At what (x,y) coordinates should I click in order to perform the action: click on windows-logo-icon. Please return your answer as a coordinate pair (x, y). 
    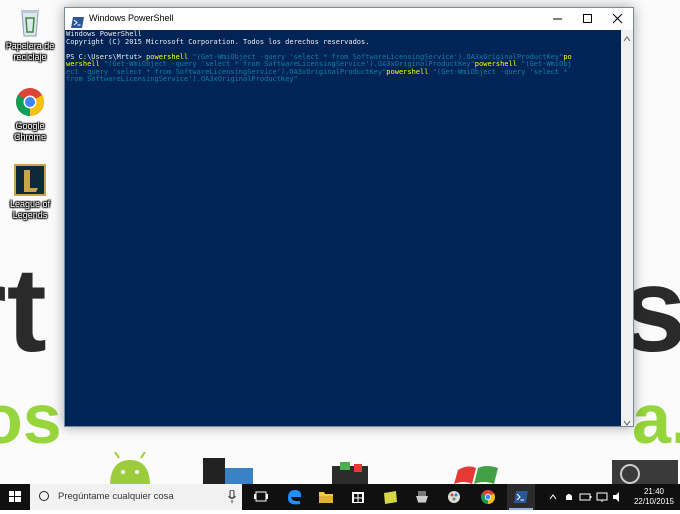
    Looking at the image, I should click on (476, 475).